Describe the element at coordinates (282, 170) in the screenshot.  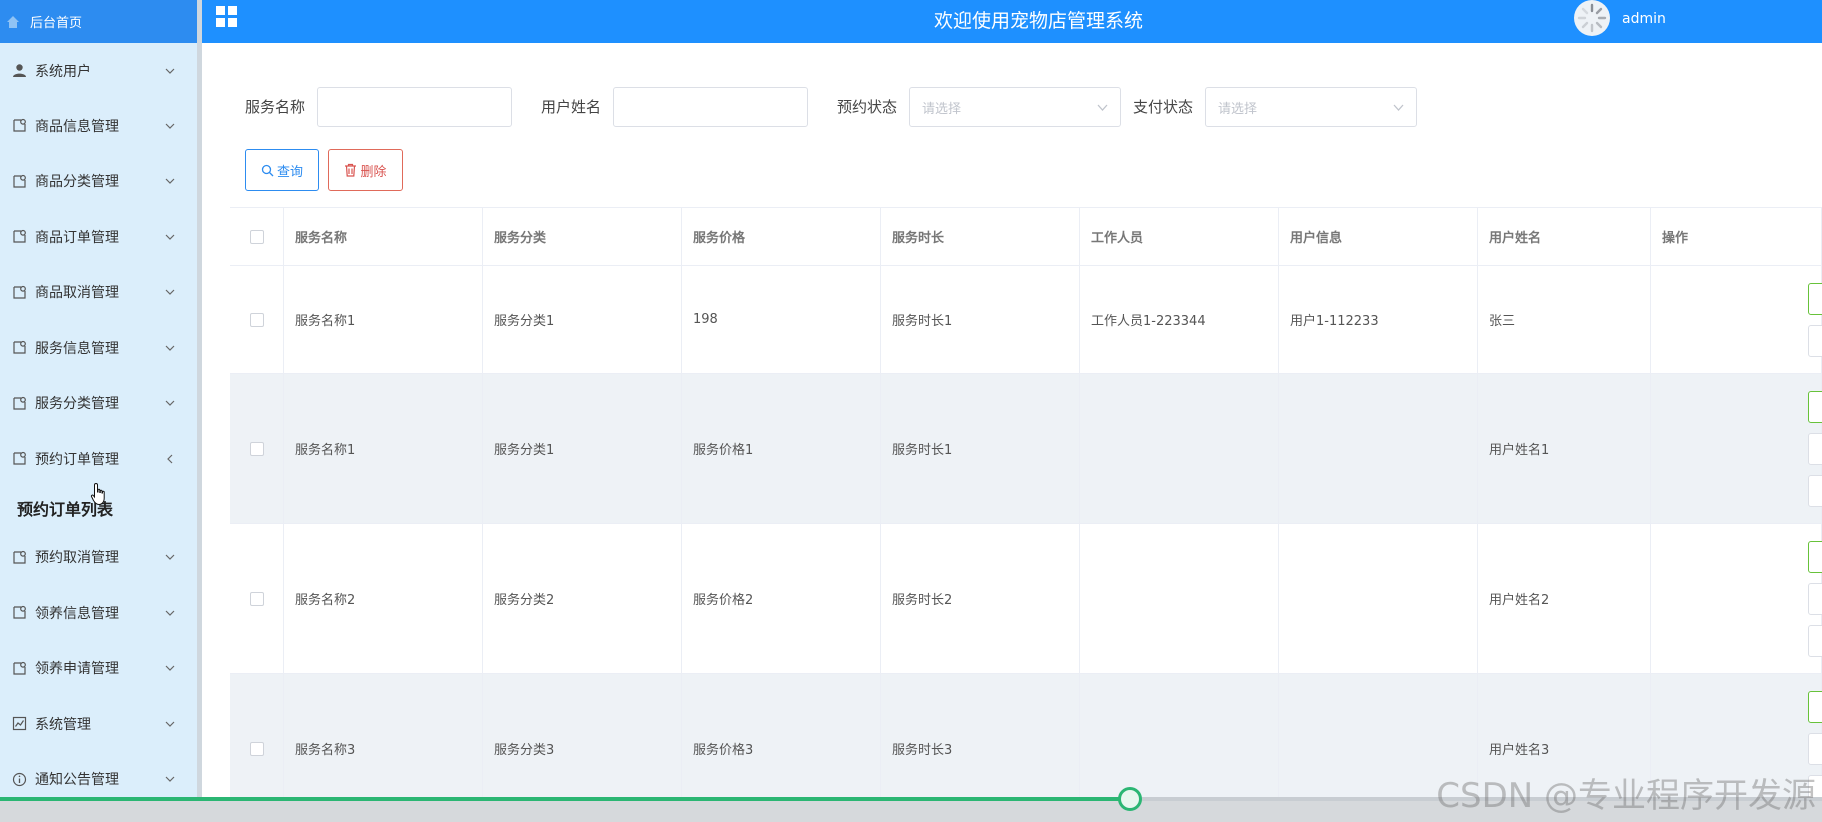
I see `query-button: 查询` at that location.